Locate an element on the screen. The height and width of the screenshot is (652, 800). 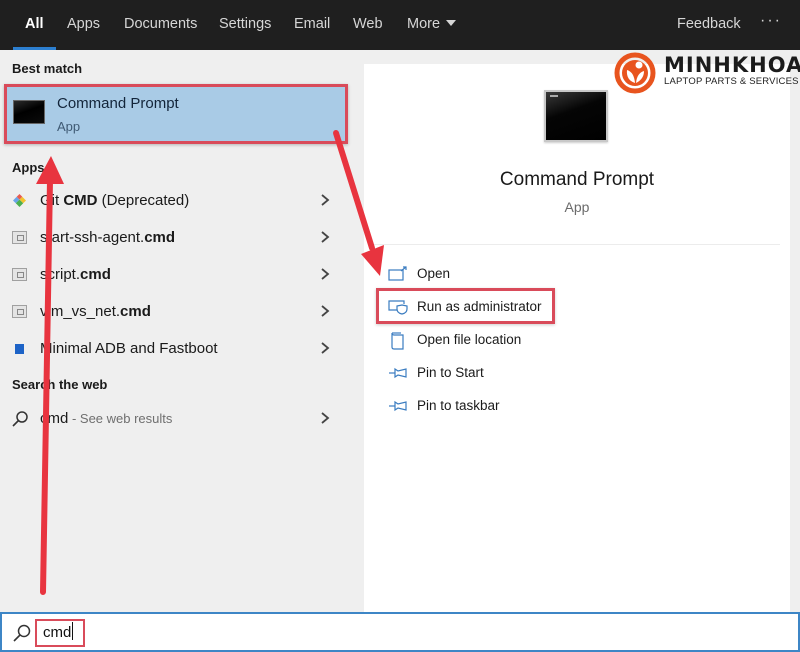
web-result-label: cmd - See web results is located at coordinates (106, 418).